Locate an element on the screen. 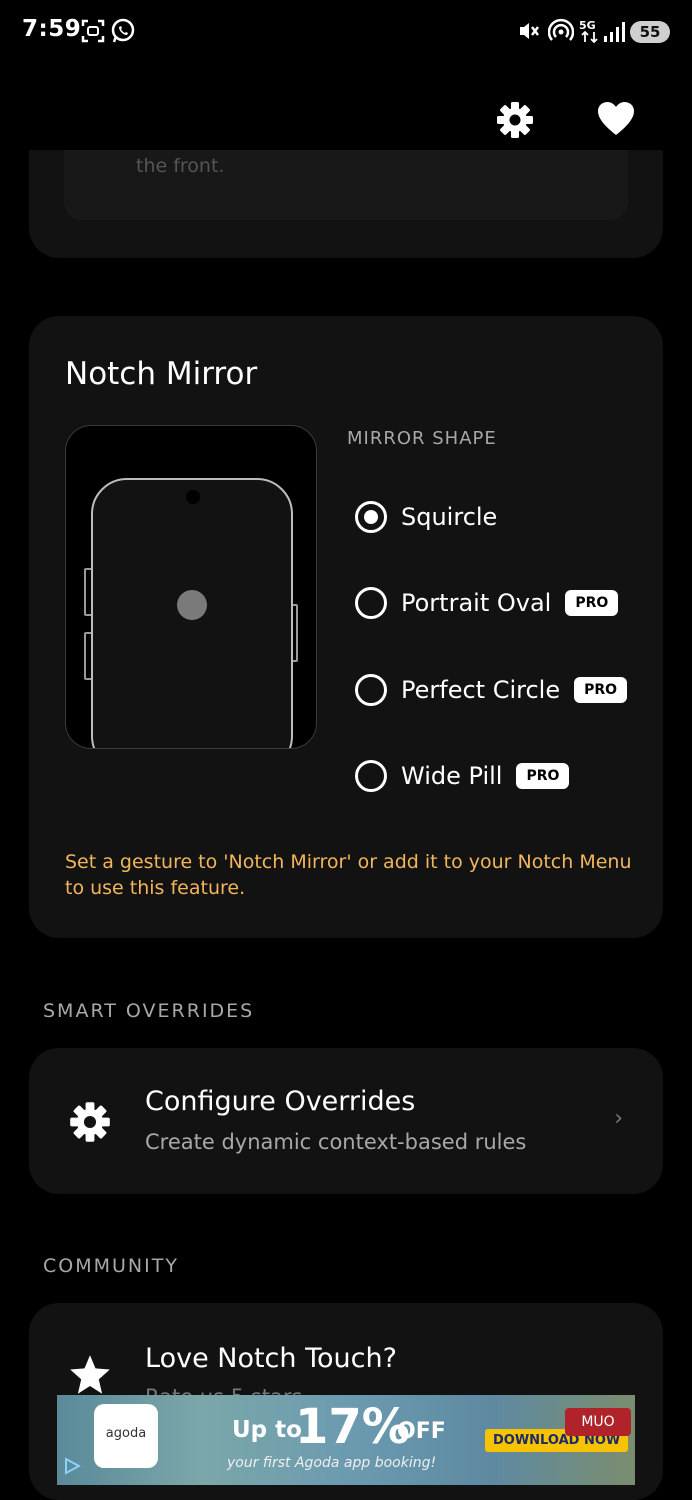  chevron-right-icon: › is located at coordinates (618, 1118).